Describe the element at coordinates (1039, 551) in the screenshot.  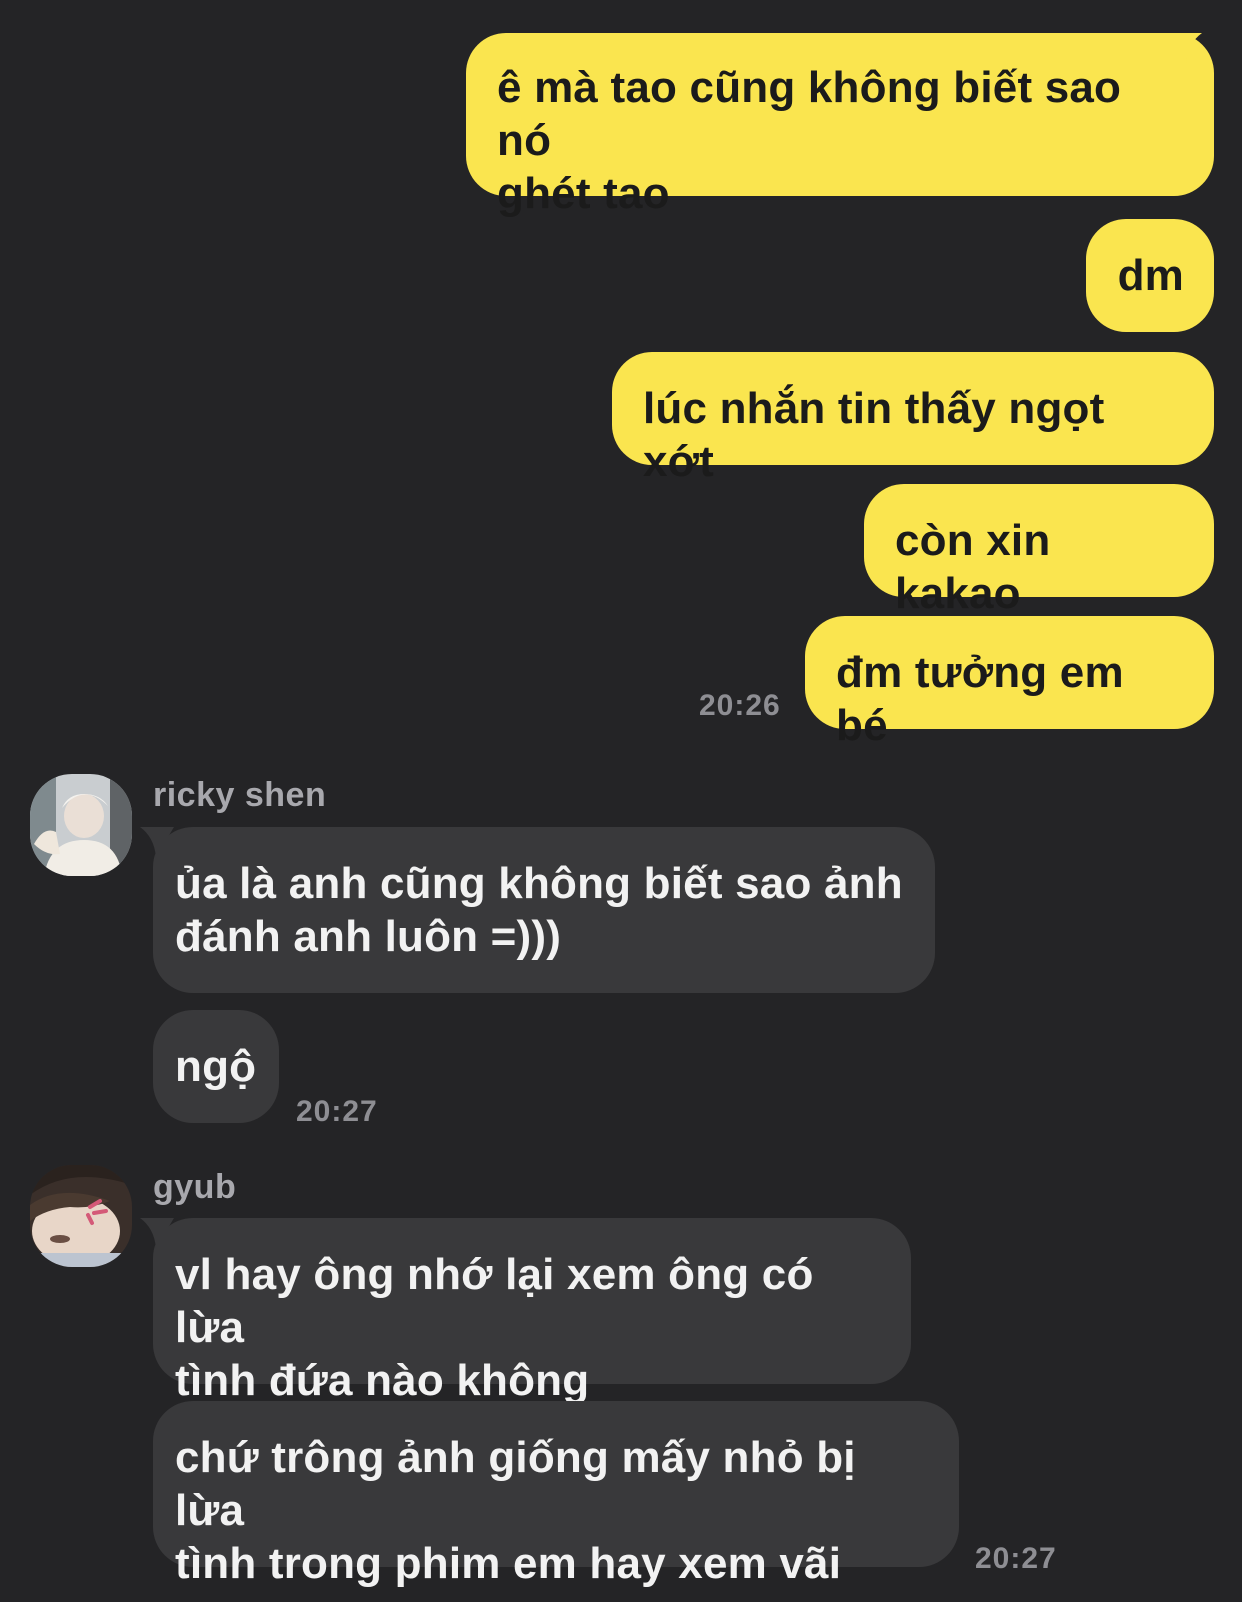
I see `outgoing-message: còn xin kakao` at that location.